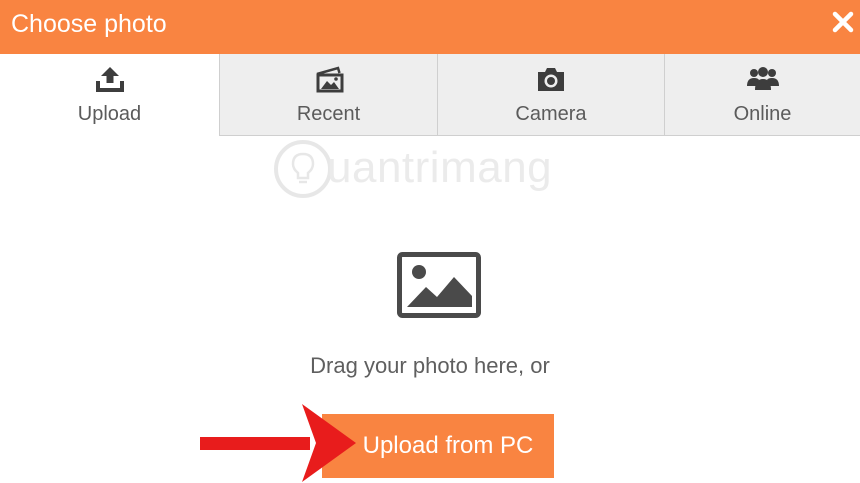 The image size is (860, 483). What do you see at coordinates (303, 169) in the screenshot?
I see `lightbulb-logo-icon` at bounding box center [303, 169].